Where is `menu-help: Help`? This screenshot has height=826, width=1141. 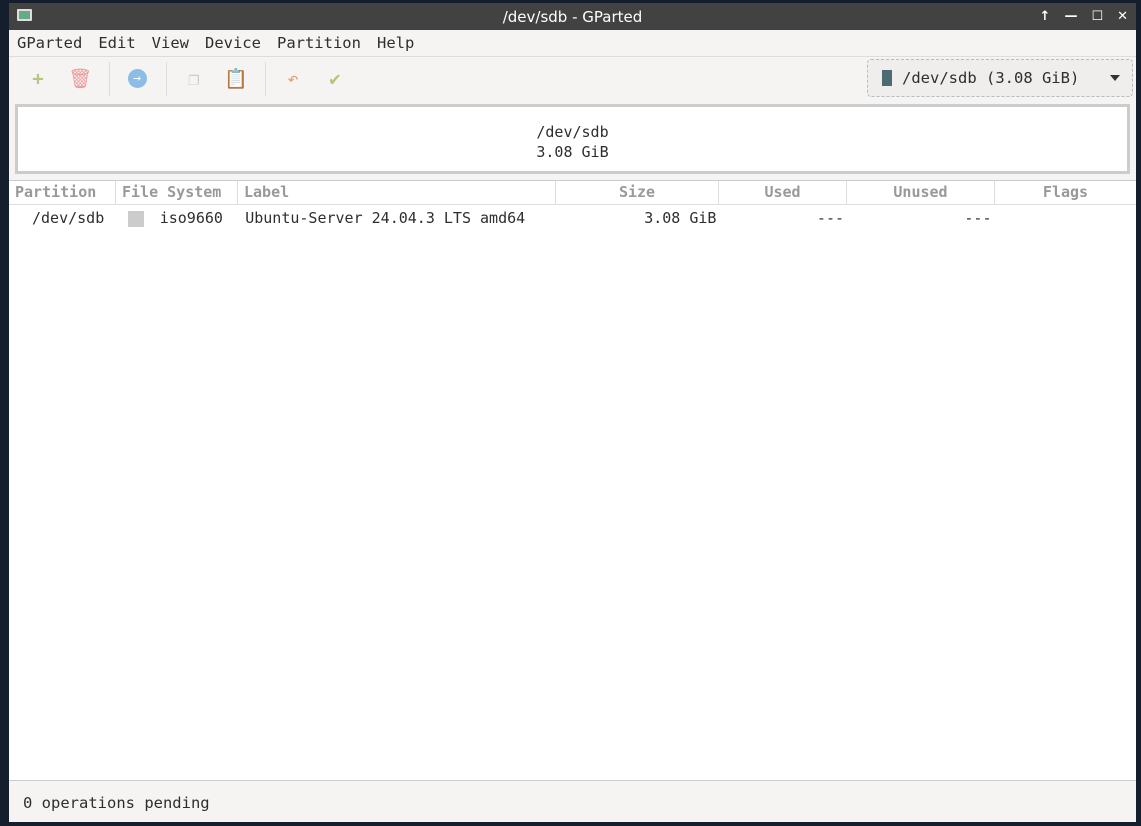
menu-help: Help is located at coordinates (395, 43).